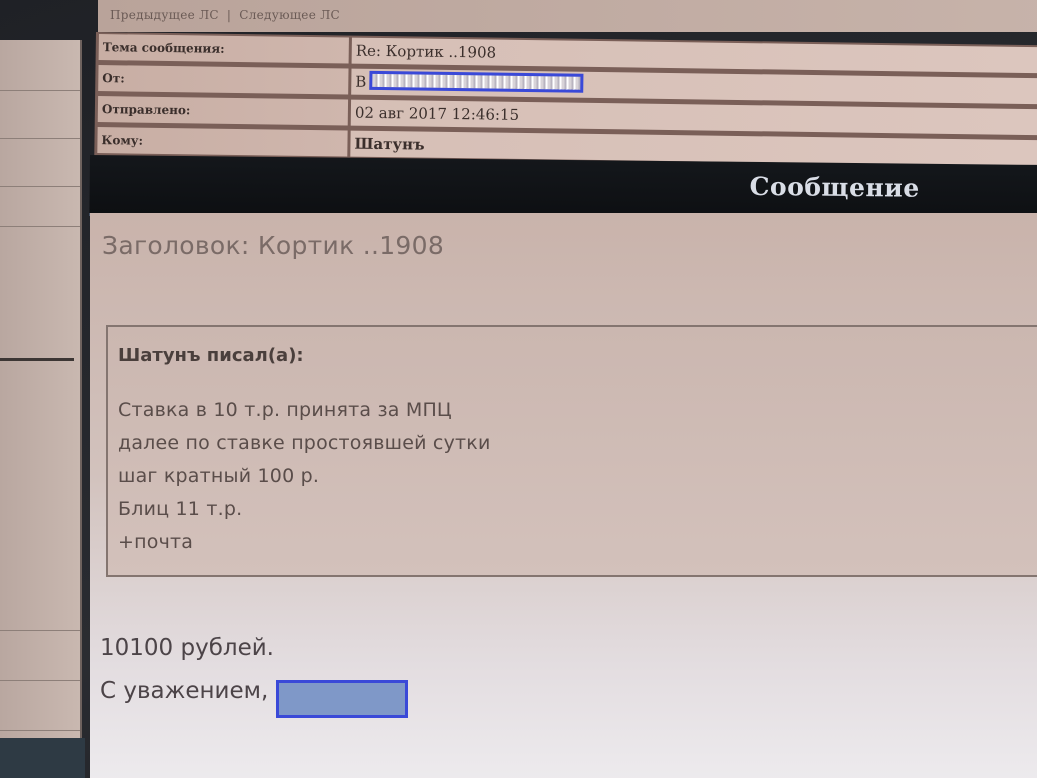  Describe the element at coordinates (223, 111) in the screenshot. I see `sent-label: Отправлено:` at that location.